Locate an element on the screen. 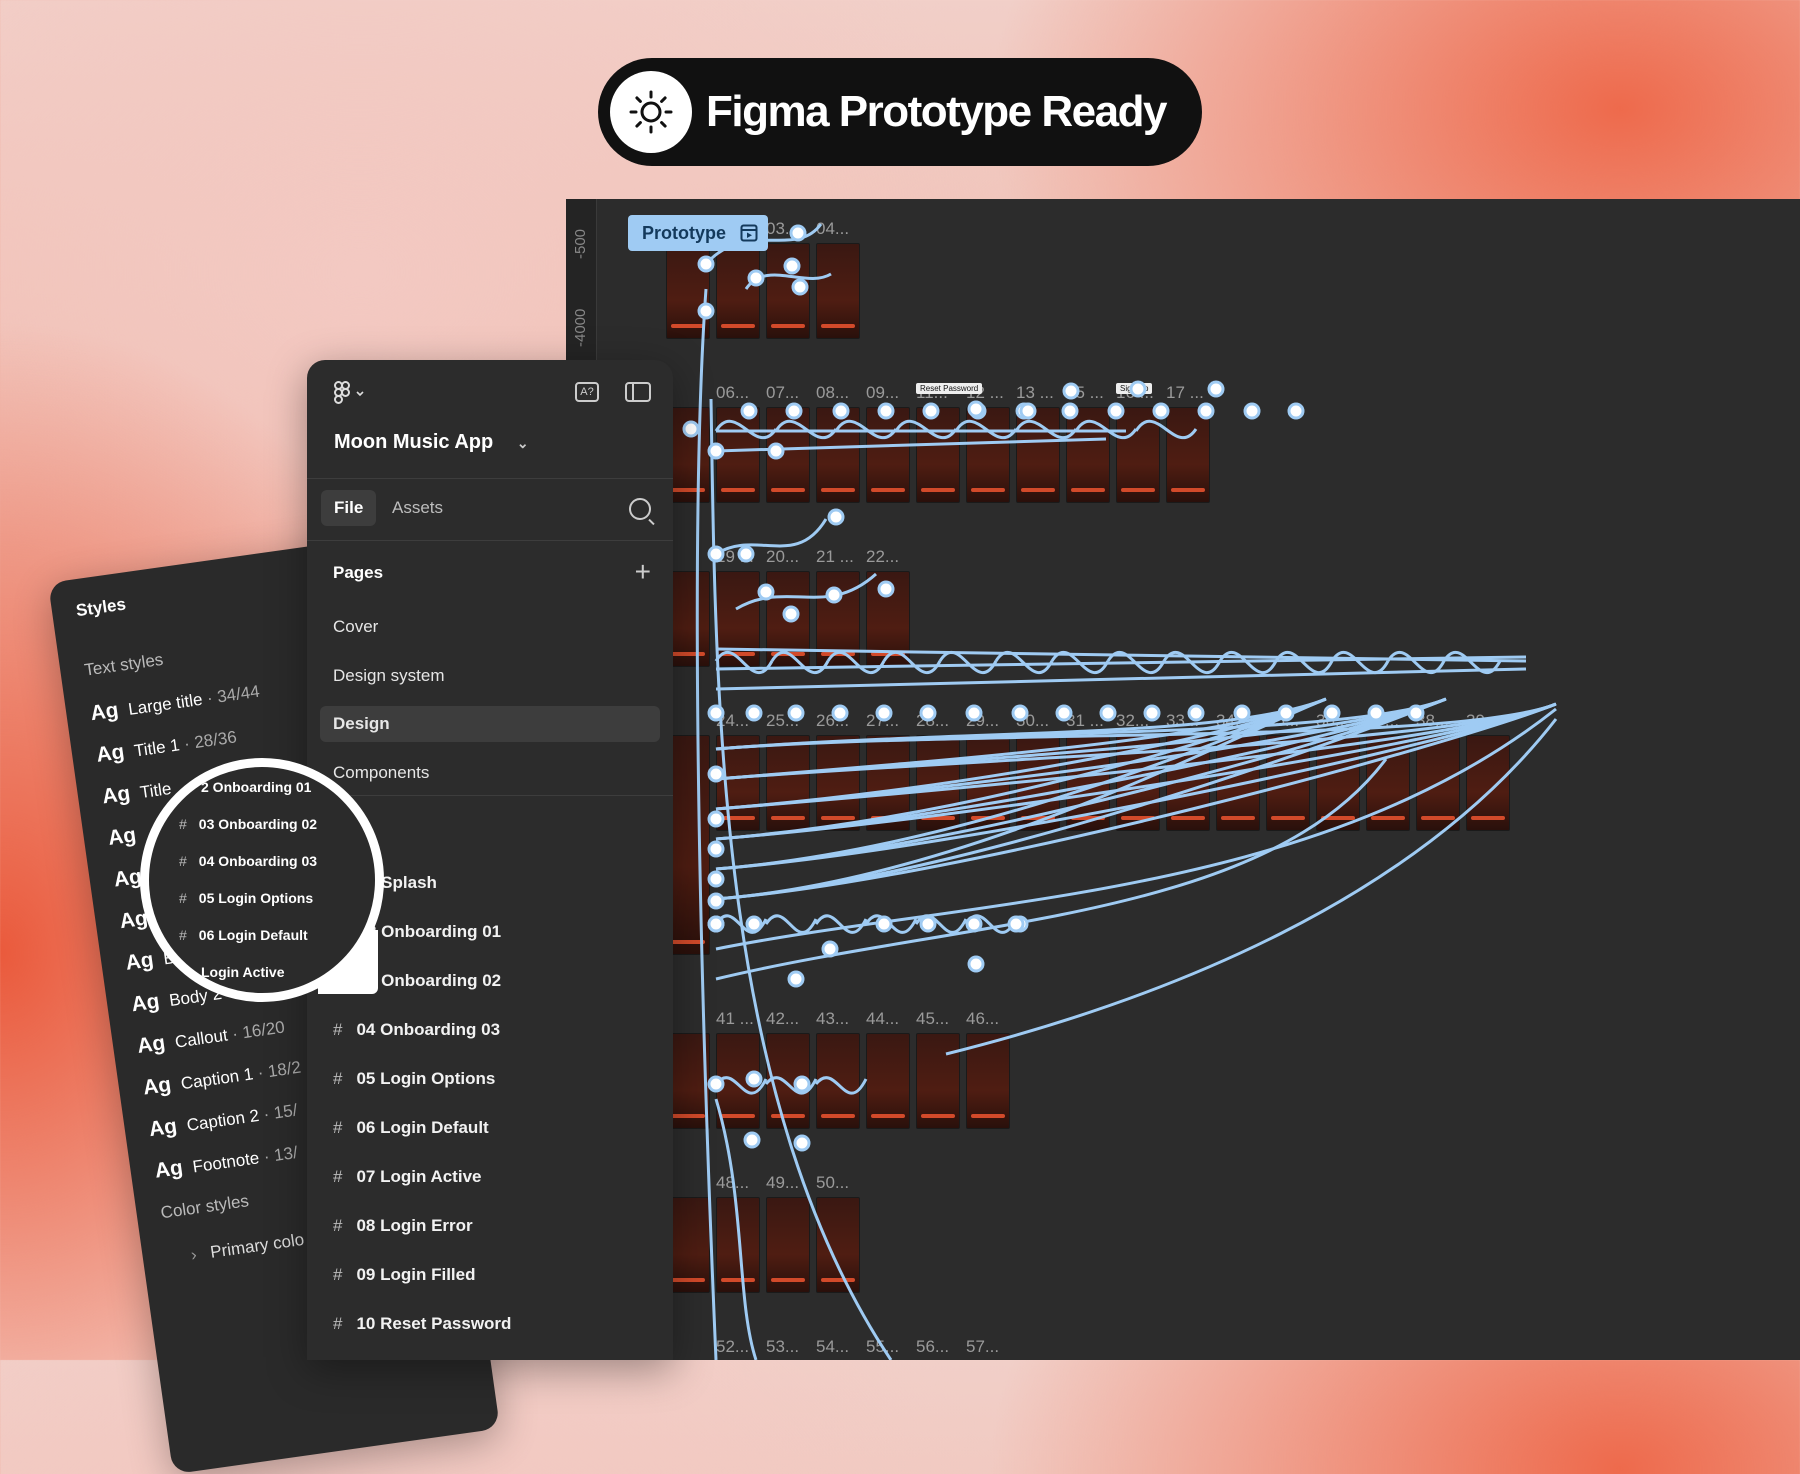 The image size is (1800, 1474). sidebar-toggle-icon is located at coordinates (638, 392).